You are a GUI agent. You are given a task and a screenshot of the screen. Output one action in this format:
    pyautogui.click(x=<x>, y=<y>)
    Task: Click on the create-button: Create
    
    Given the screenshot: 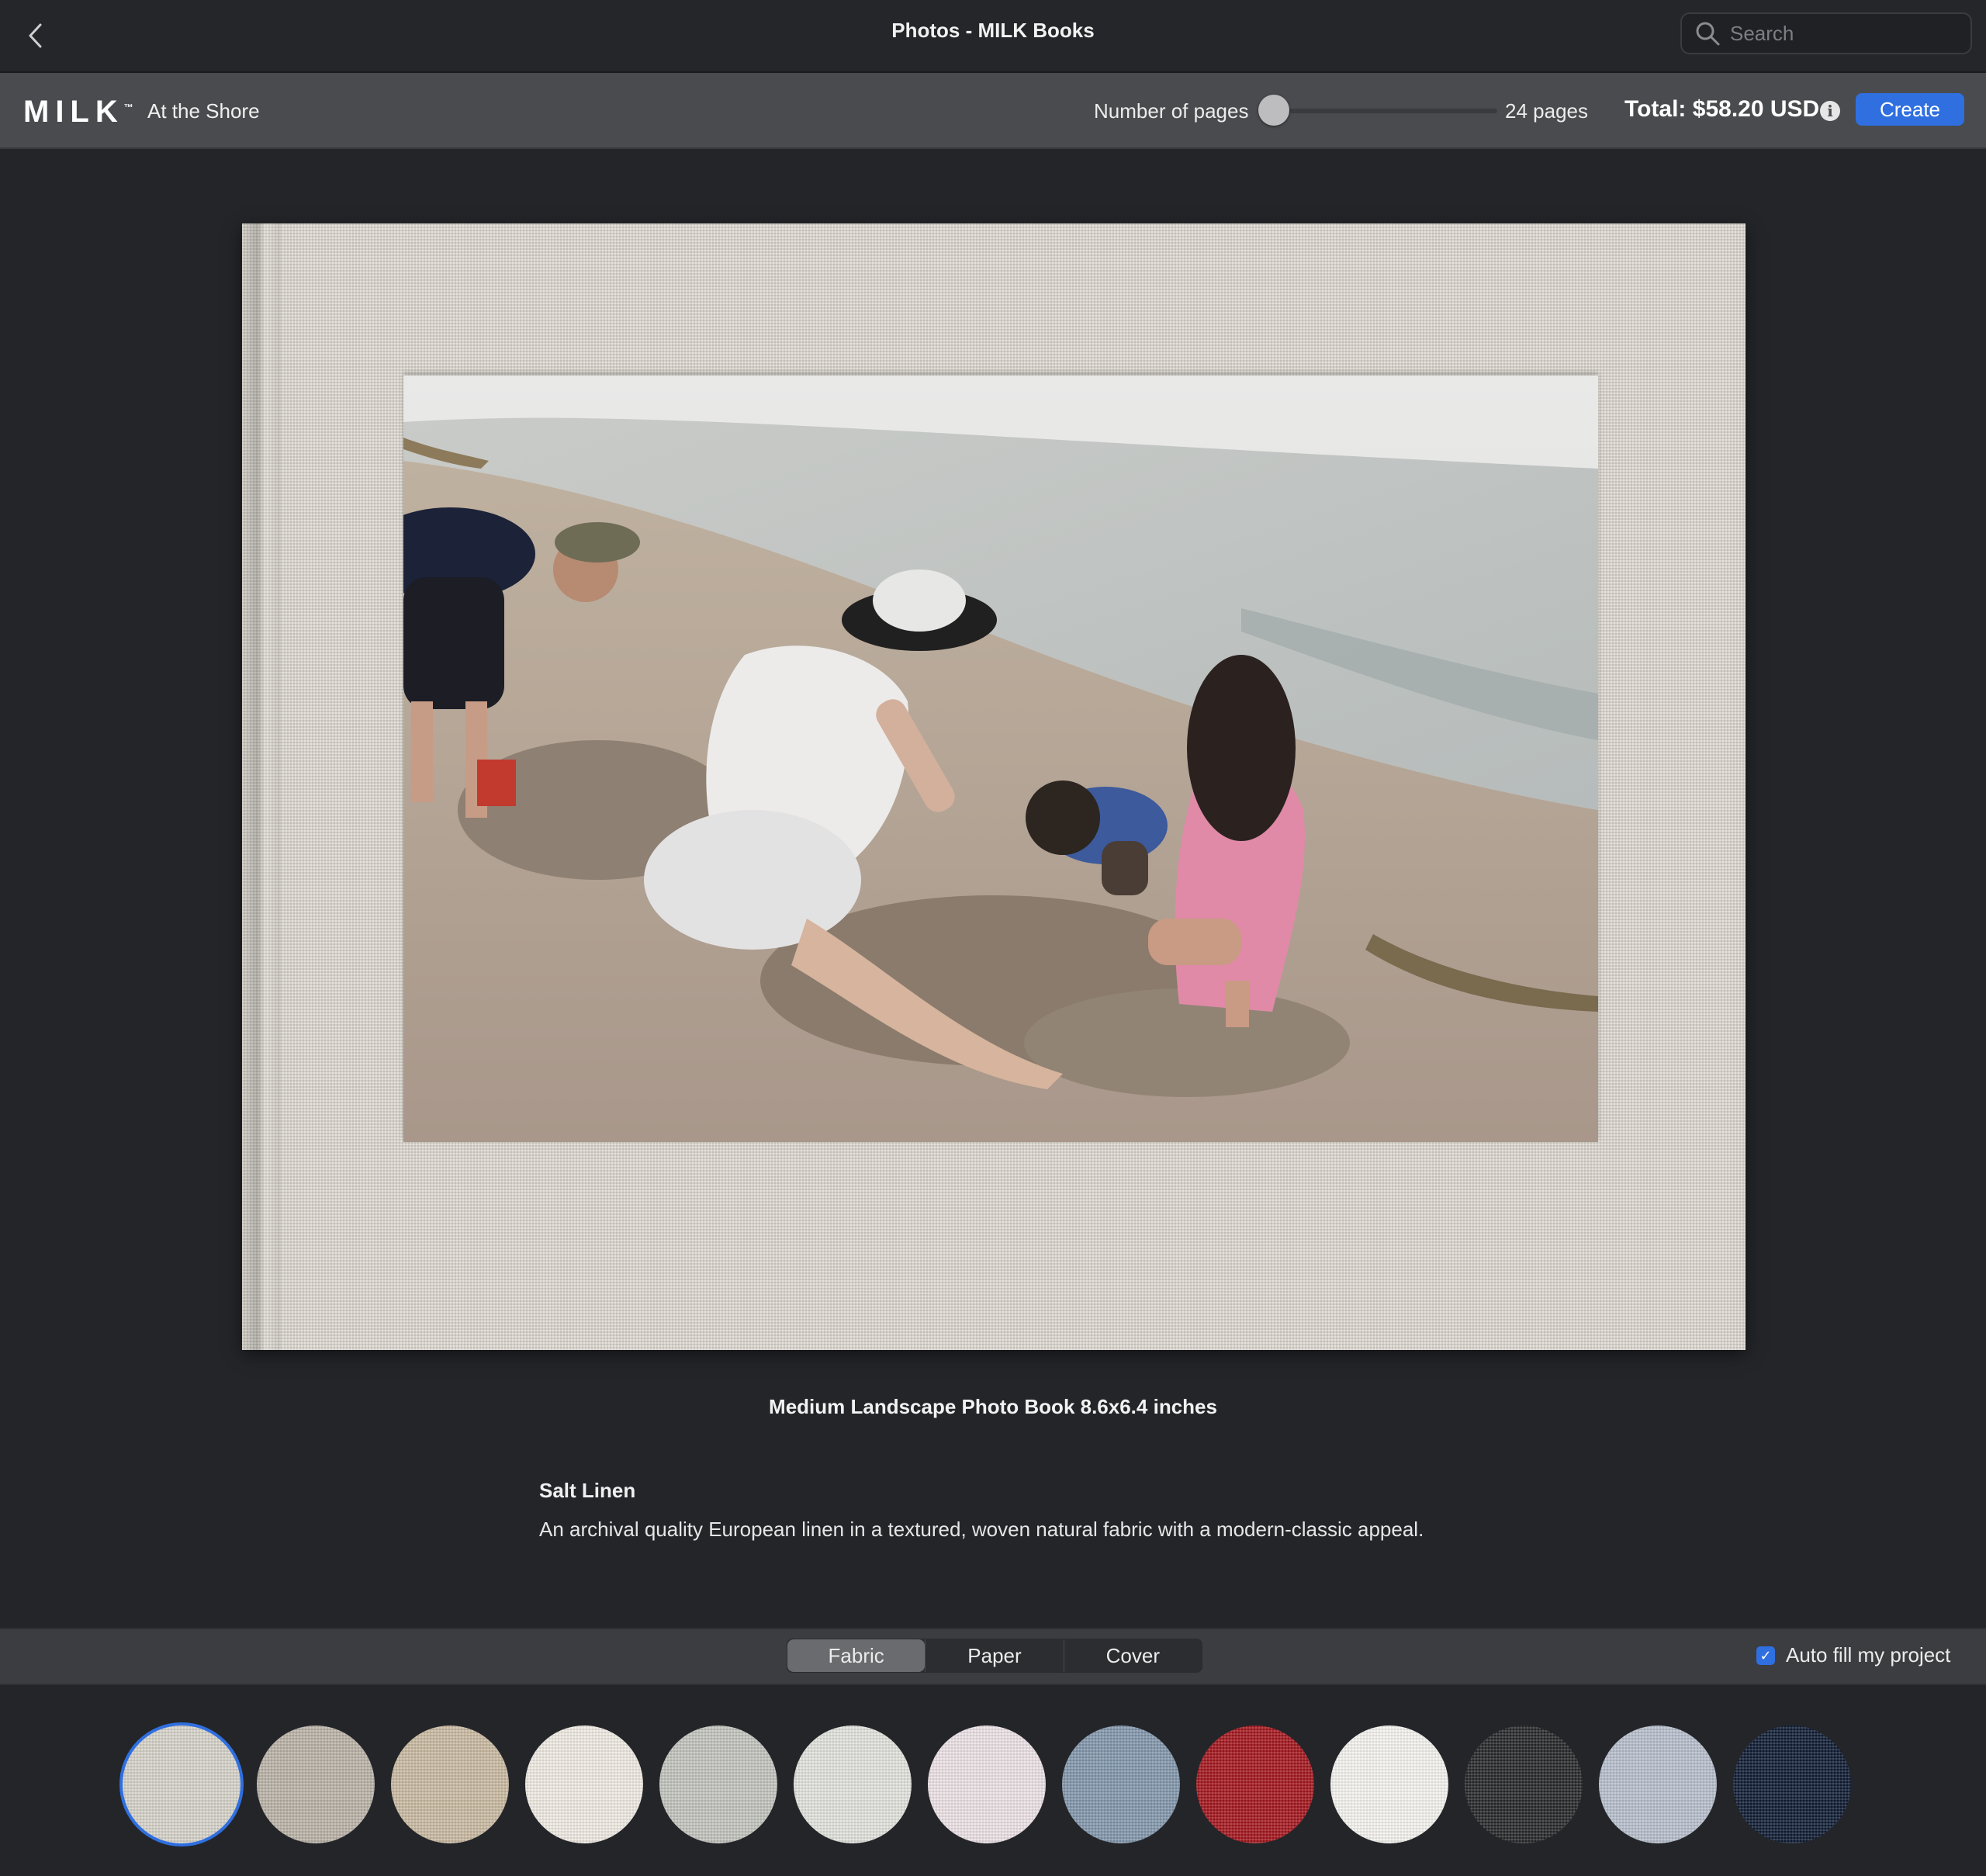 What is the action you would take?
    pyautogui.click(x=1910, y=109)
    